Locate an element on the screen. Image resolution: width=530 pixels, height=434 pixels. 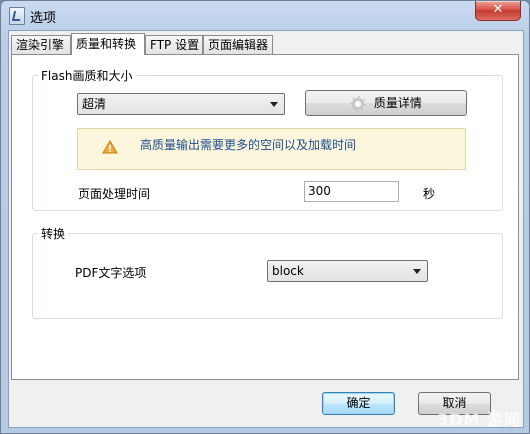
page-time-label: 页面处理时间 is located at coordinates (114, 194).